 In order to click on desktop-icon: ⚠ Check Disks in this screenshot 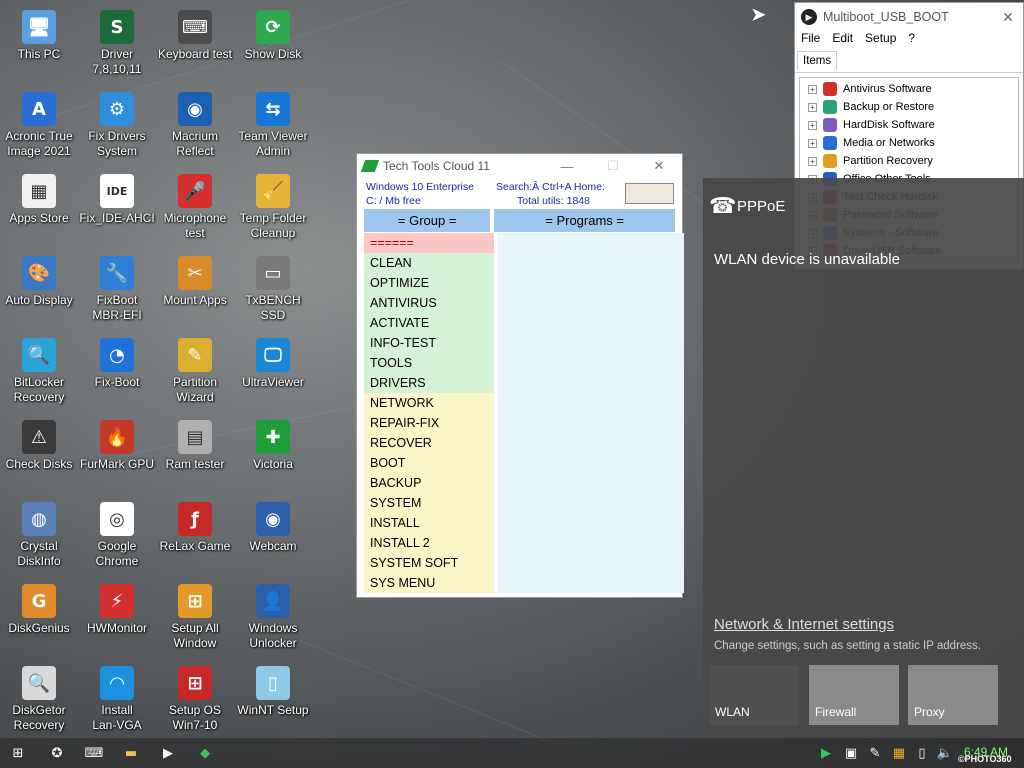, I will do `click(39, 453)`.